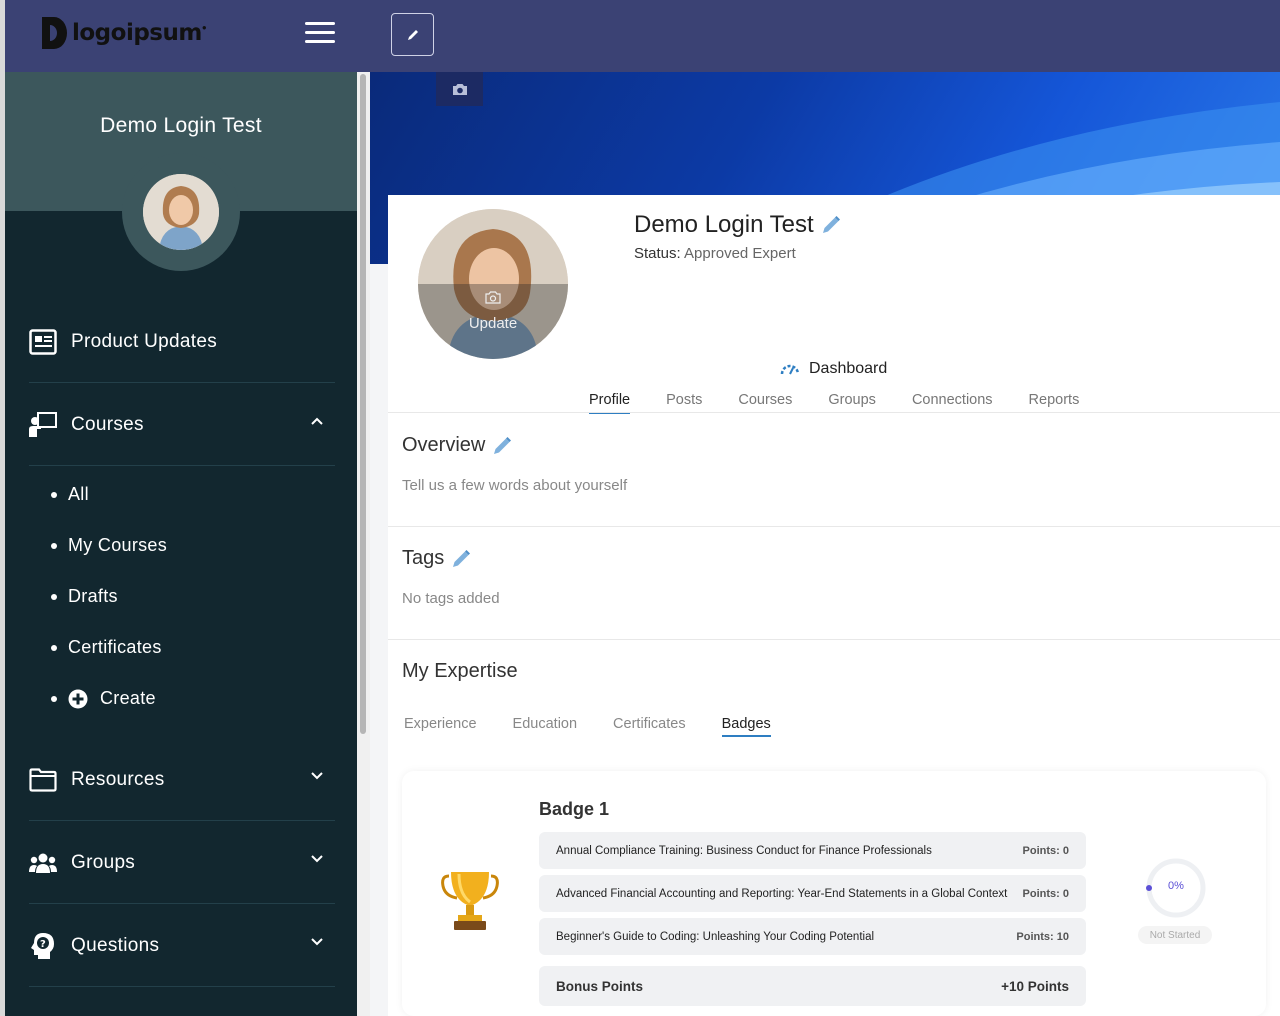  What do you see at coordinates (812, 986) in the screenshot?
I see `bonus-points-row: Bonus Points +10 Points` at bounding box center [812, 986].